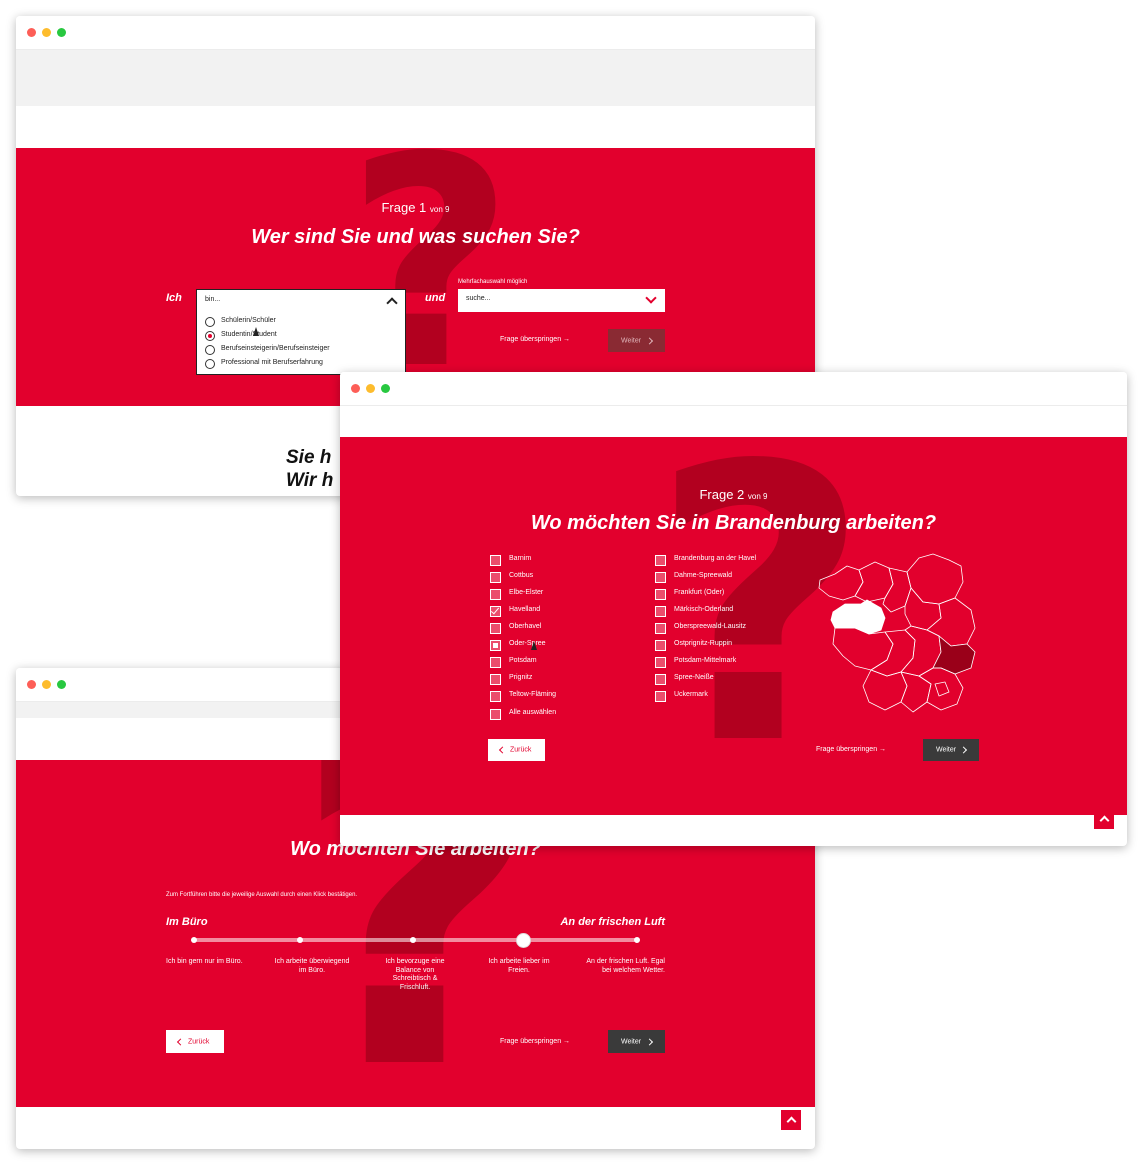 The width and height of the screenshot is (1143, 1165). Describe the element at coordinates (691, 694) in the screenshot. I see `label-uckermark: Uckermark` at that location.